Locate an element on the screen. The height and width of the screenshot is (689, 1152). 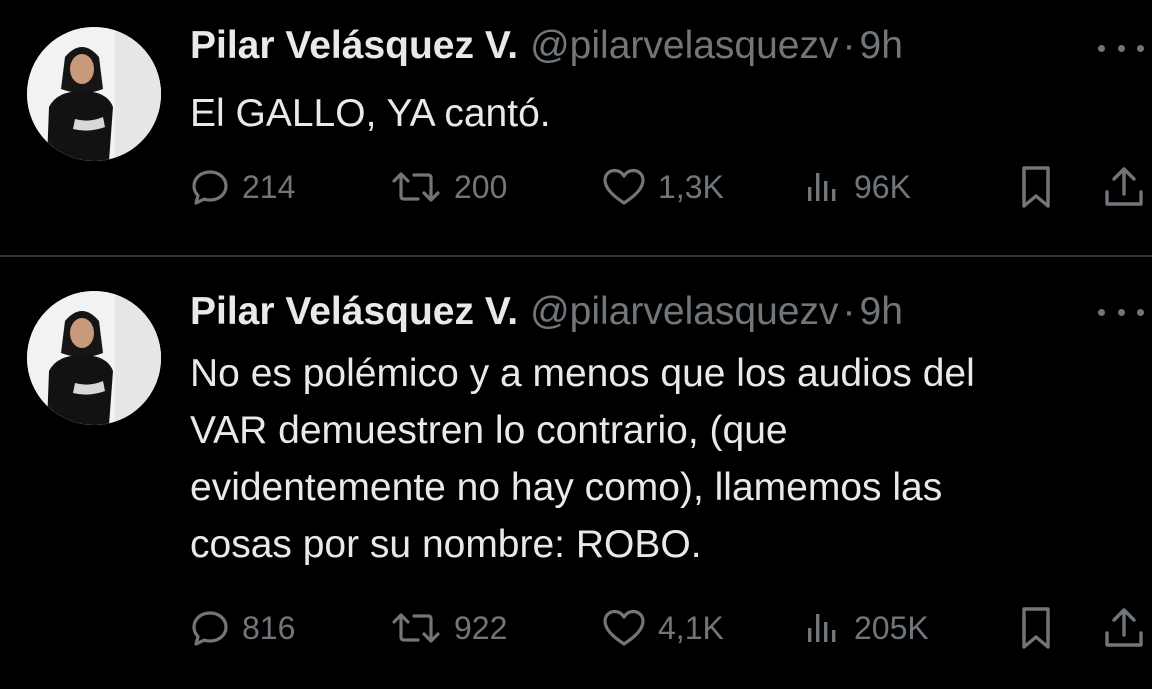
reply-button: 214 is located at coordinates (242, 187).